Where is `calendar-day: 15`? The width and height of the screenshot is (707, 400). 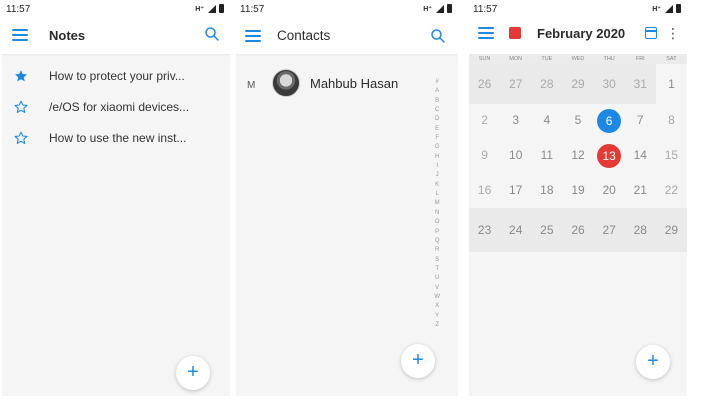 calendar-day: 15 is located at coordinates (671, 155).